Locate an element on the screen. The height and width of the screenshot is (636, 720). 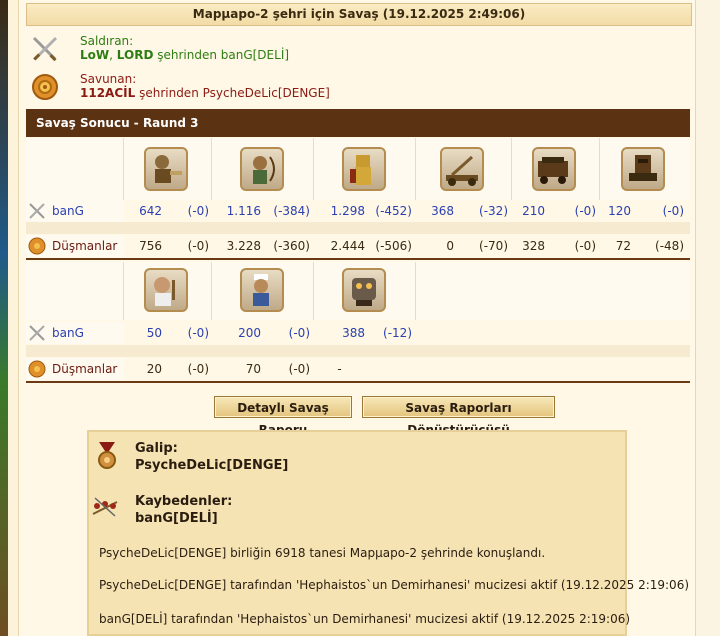
unit-count: 200 is located at coordinates (249, 333).